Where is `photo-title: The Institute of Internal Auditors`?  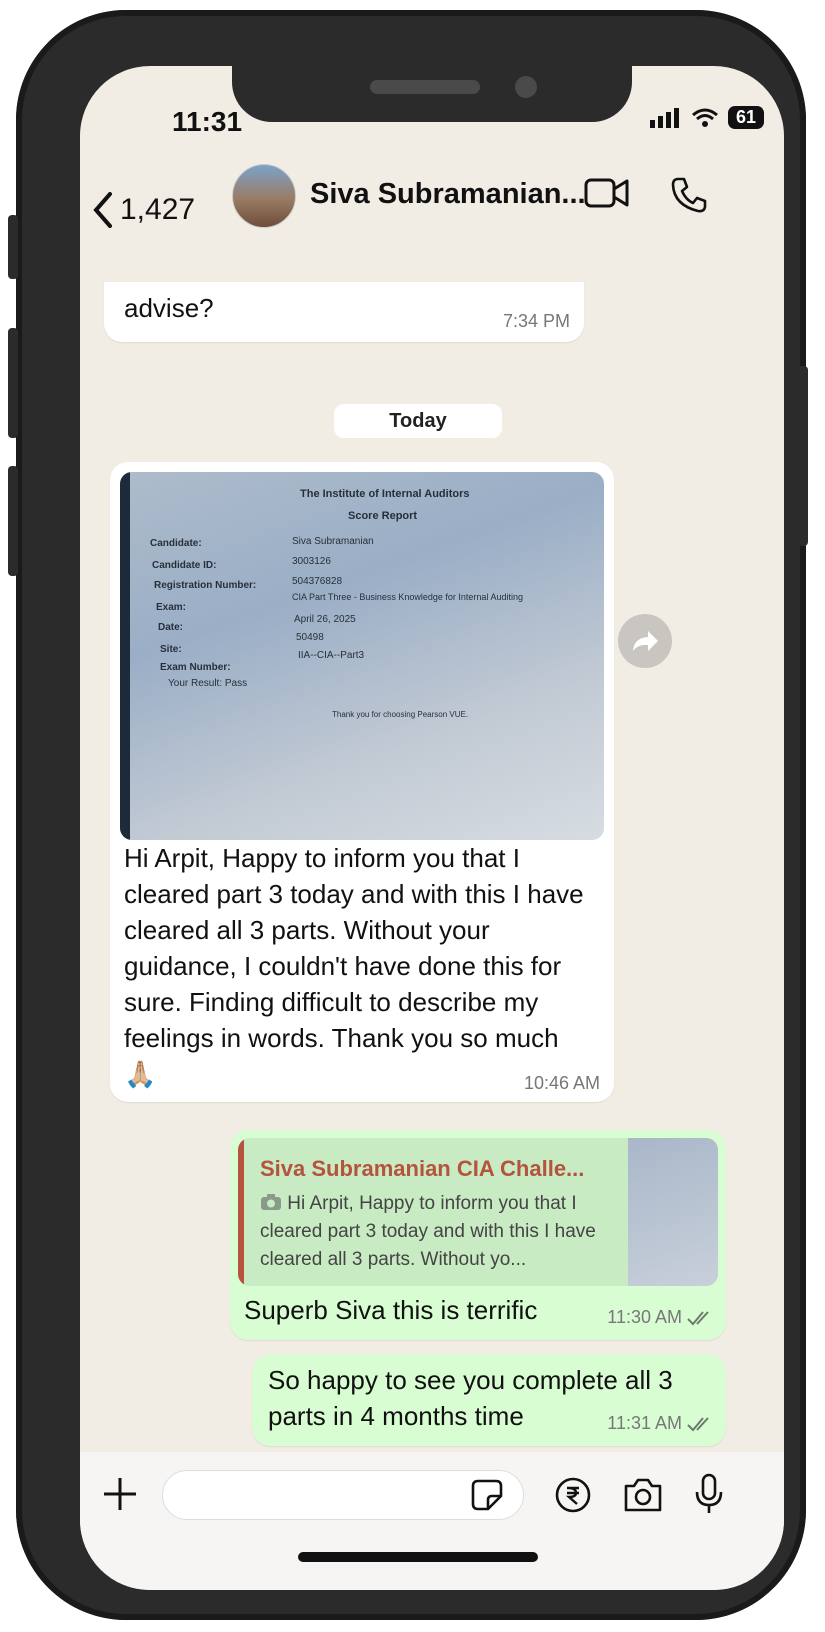 photo-title: The Institute of Internal Auditors is located at coordinates (385, 494).